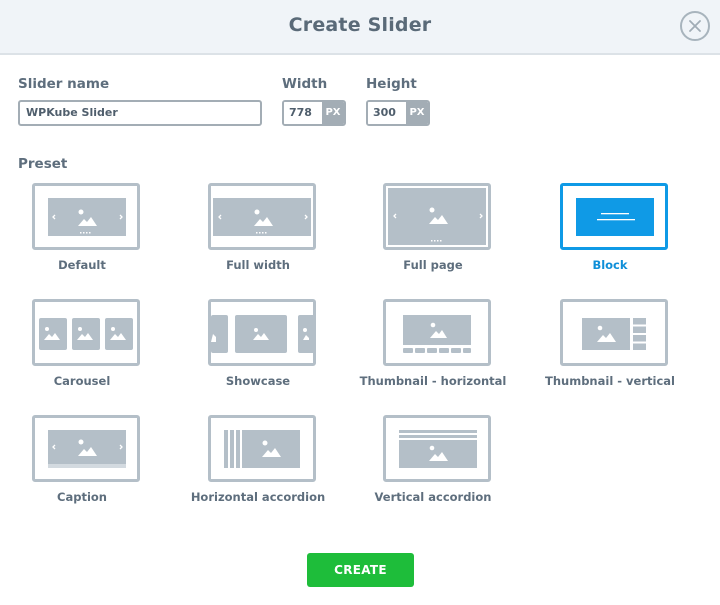  Describe the element at coordinates (433, 497) in the screenshot. I see `preset-name: Vertical accordion` at that location.